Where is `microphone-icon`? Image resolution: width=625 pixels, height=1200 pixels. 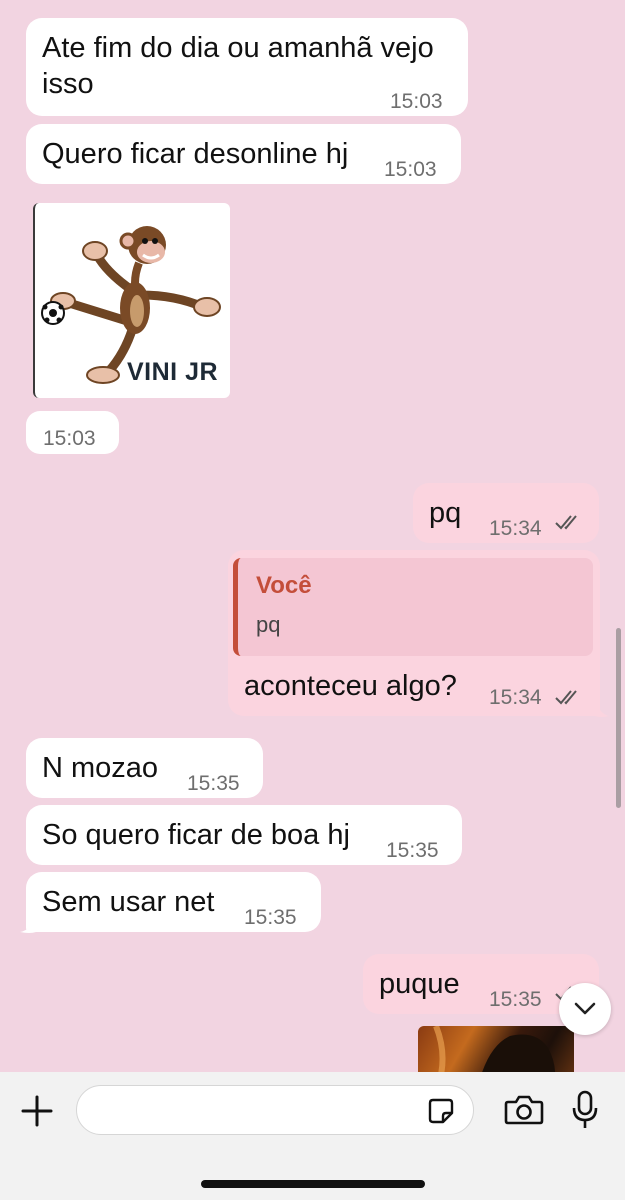
microphone-icon is located at coordinates (585, 1109).